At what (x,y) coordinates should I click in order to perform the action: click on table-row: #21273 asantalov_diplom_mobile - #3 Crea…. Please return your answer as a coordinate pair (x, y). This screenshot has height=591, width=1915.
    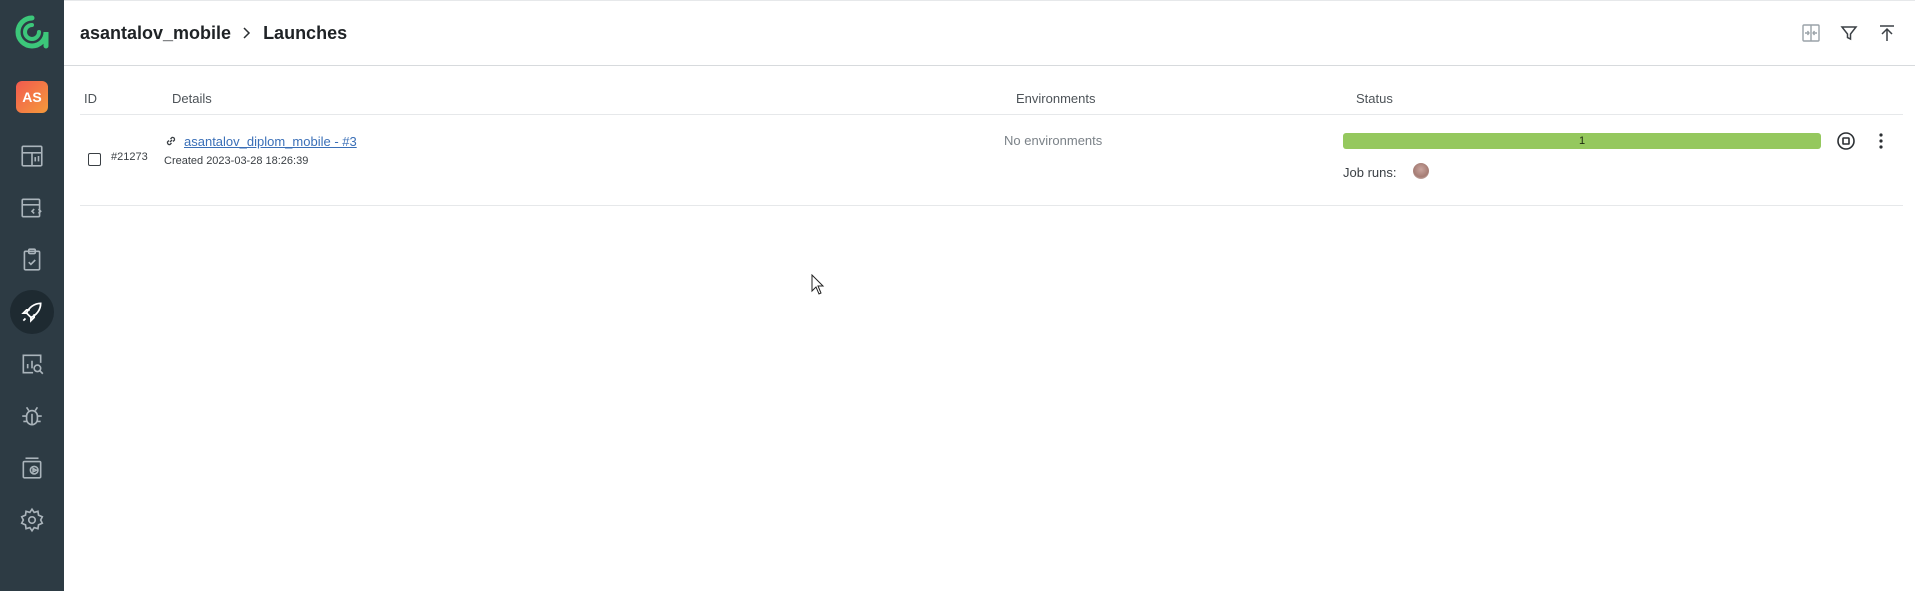
    Looking at the image, I should click on (991, 160).